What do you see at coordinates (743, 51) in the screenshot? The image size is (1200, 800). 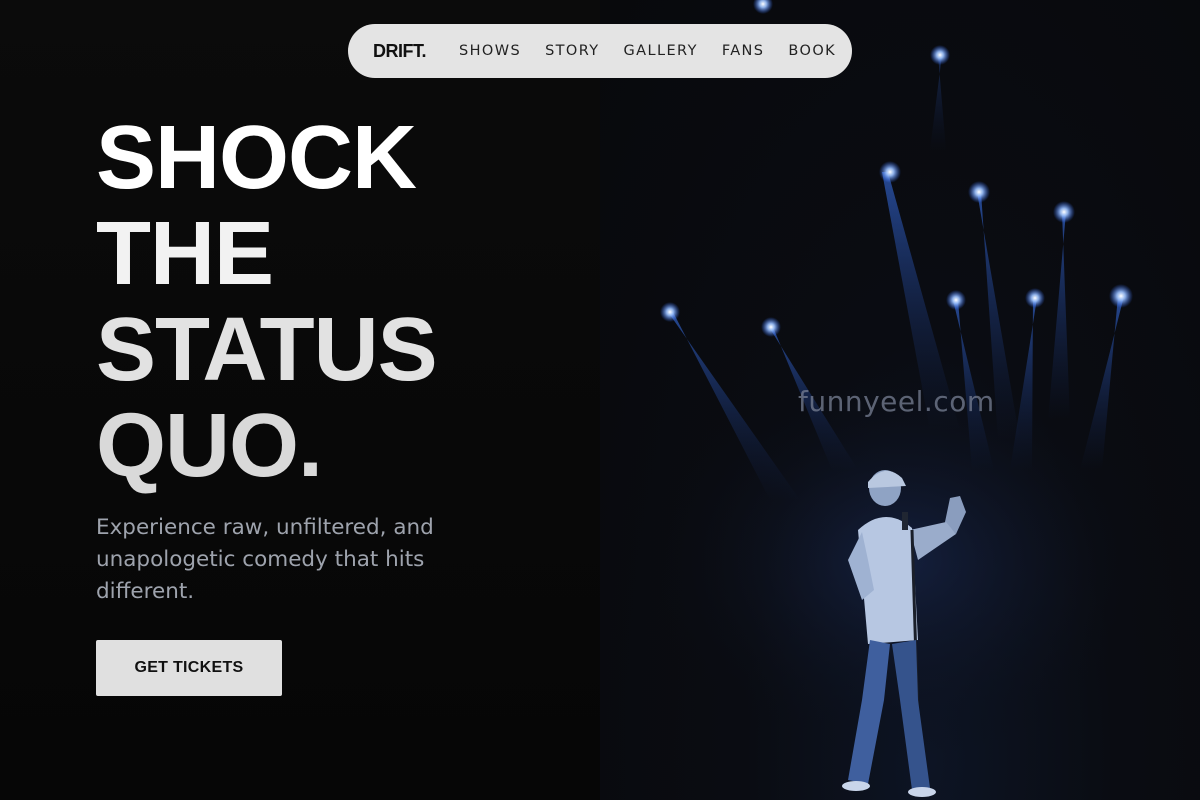 I see `nav-link-fans: FANS` at bounding box center [743, 51].